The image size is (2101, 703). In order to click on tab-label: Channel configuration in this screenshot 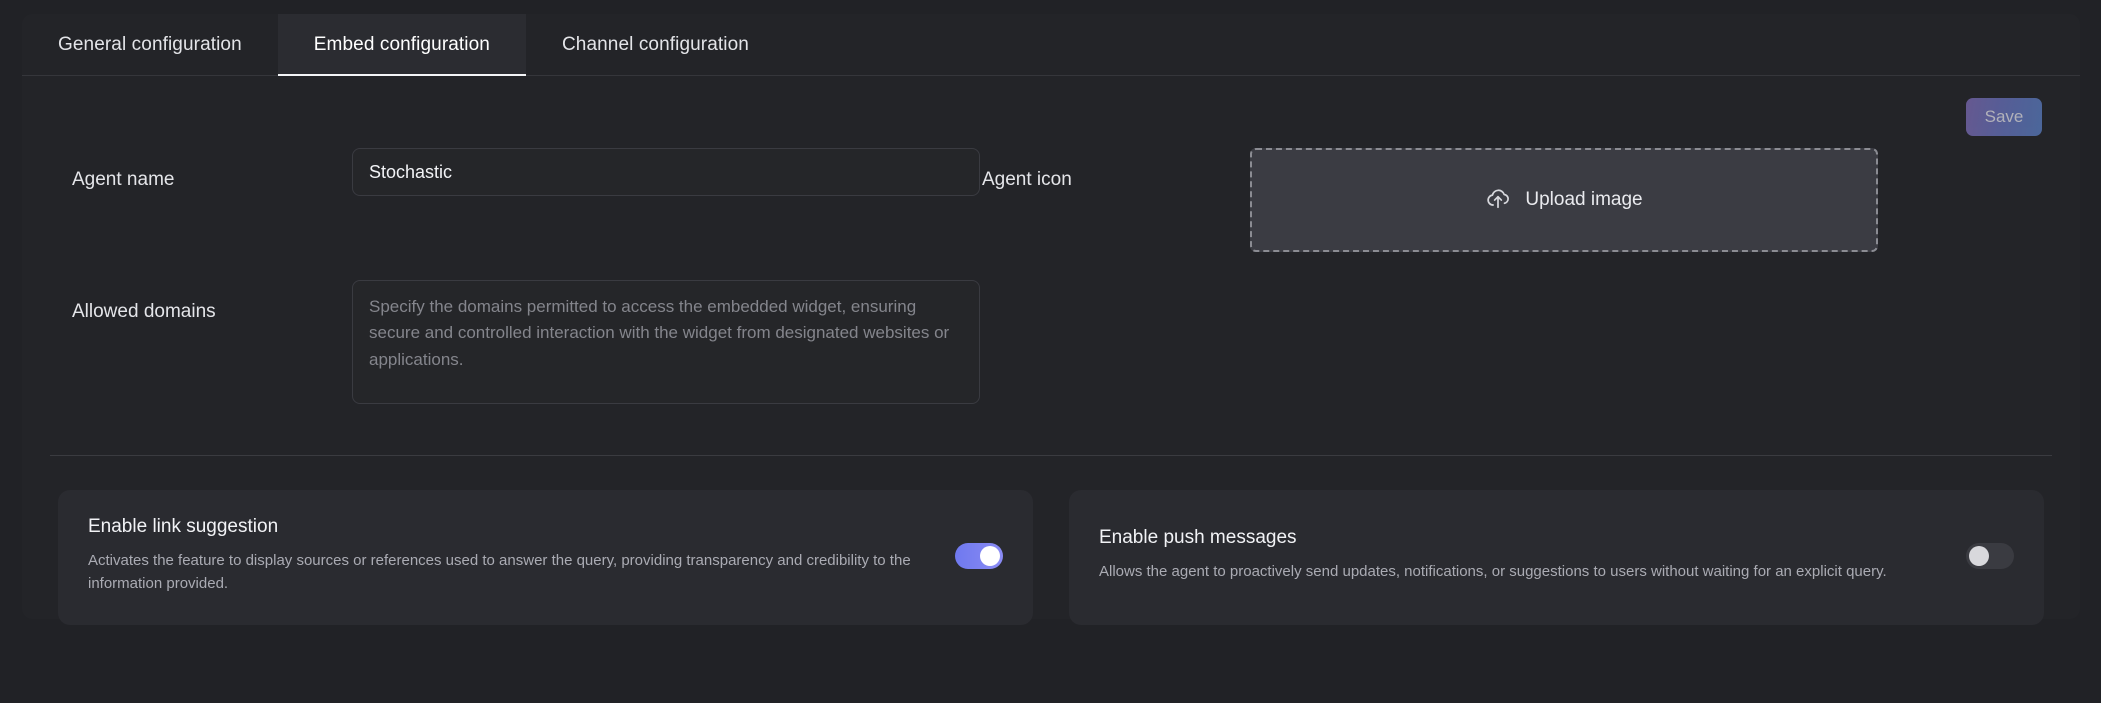, I will do `click(655, 44)`.